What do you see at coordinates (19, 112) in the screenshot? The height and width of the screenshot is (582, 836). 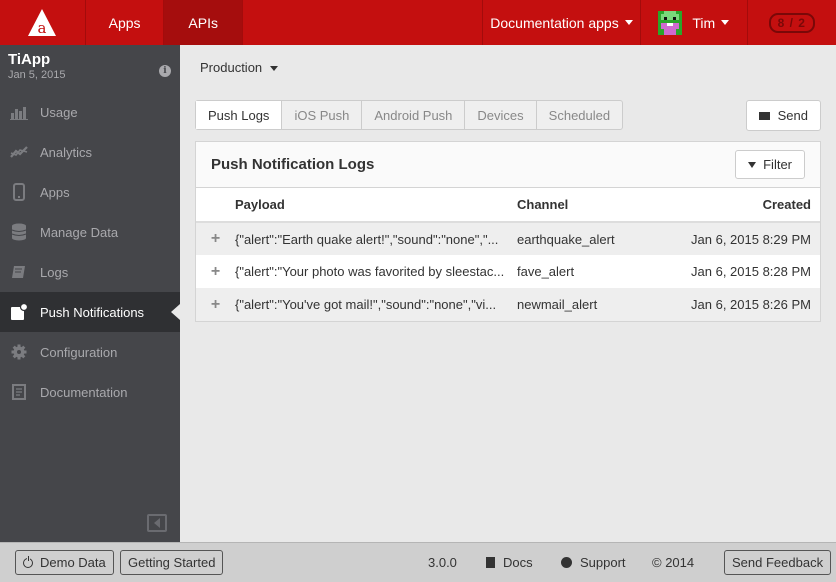 I see `bar-chart-icon` at bounding box center [19, 112].